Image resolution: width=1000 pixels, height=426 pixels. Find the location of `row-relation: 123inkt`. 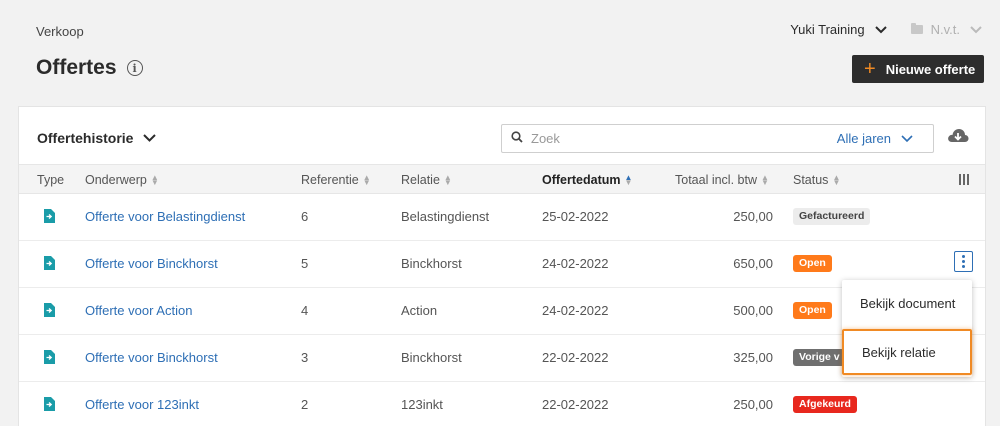

row-relation: 123inkt is located at coordinates (422, 404).